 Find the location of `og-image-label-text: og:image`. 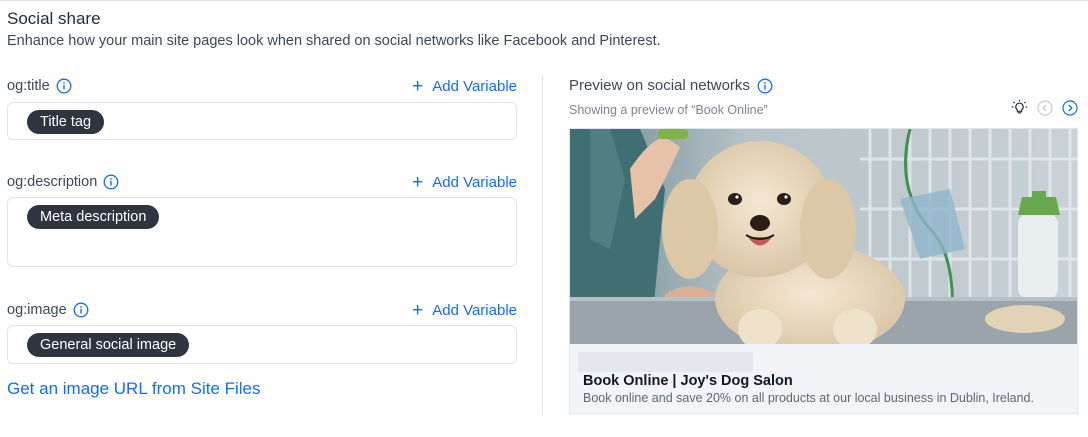

og-image-label-text: og:image is located at coordinates (37, 310).